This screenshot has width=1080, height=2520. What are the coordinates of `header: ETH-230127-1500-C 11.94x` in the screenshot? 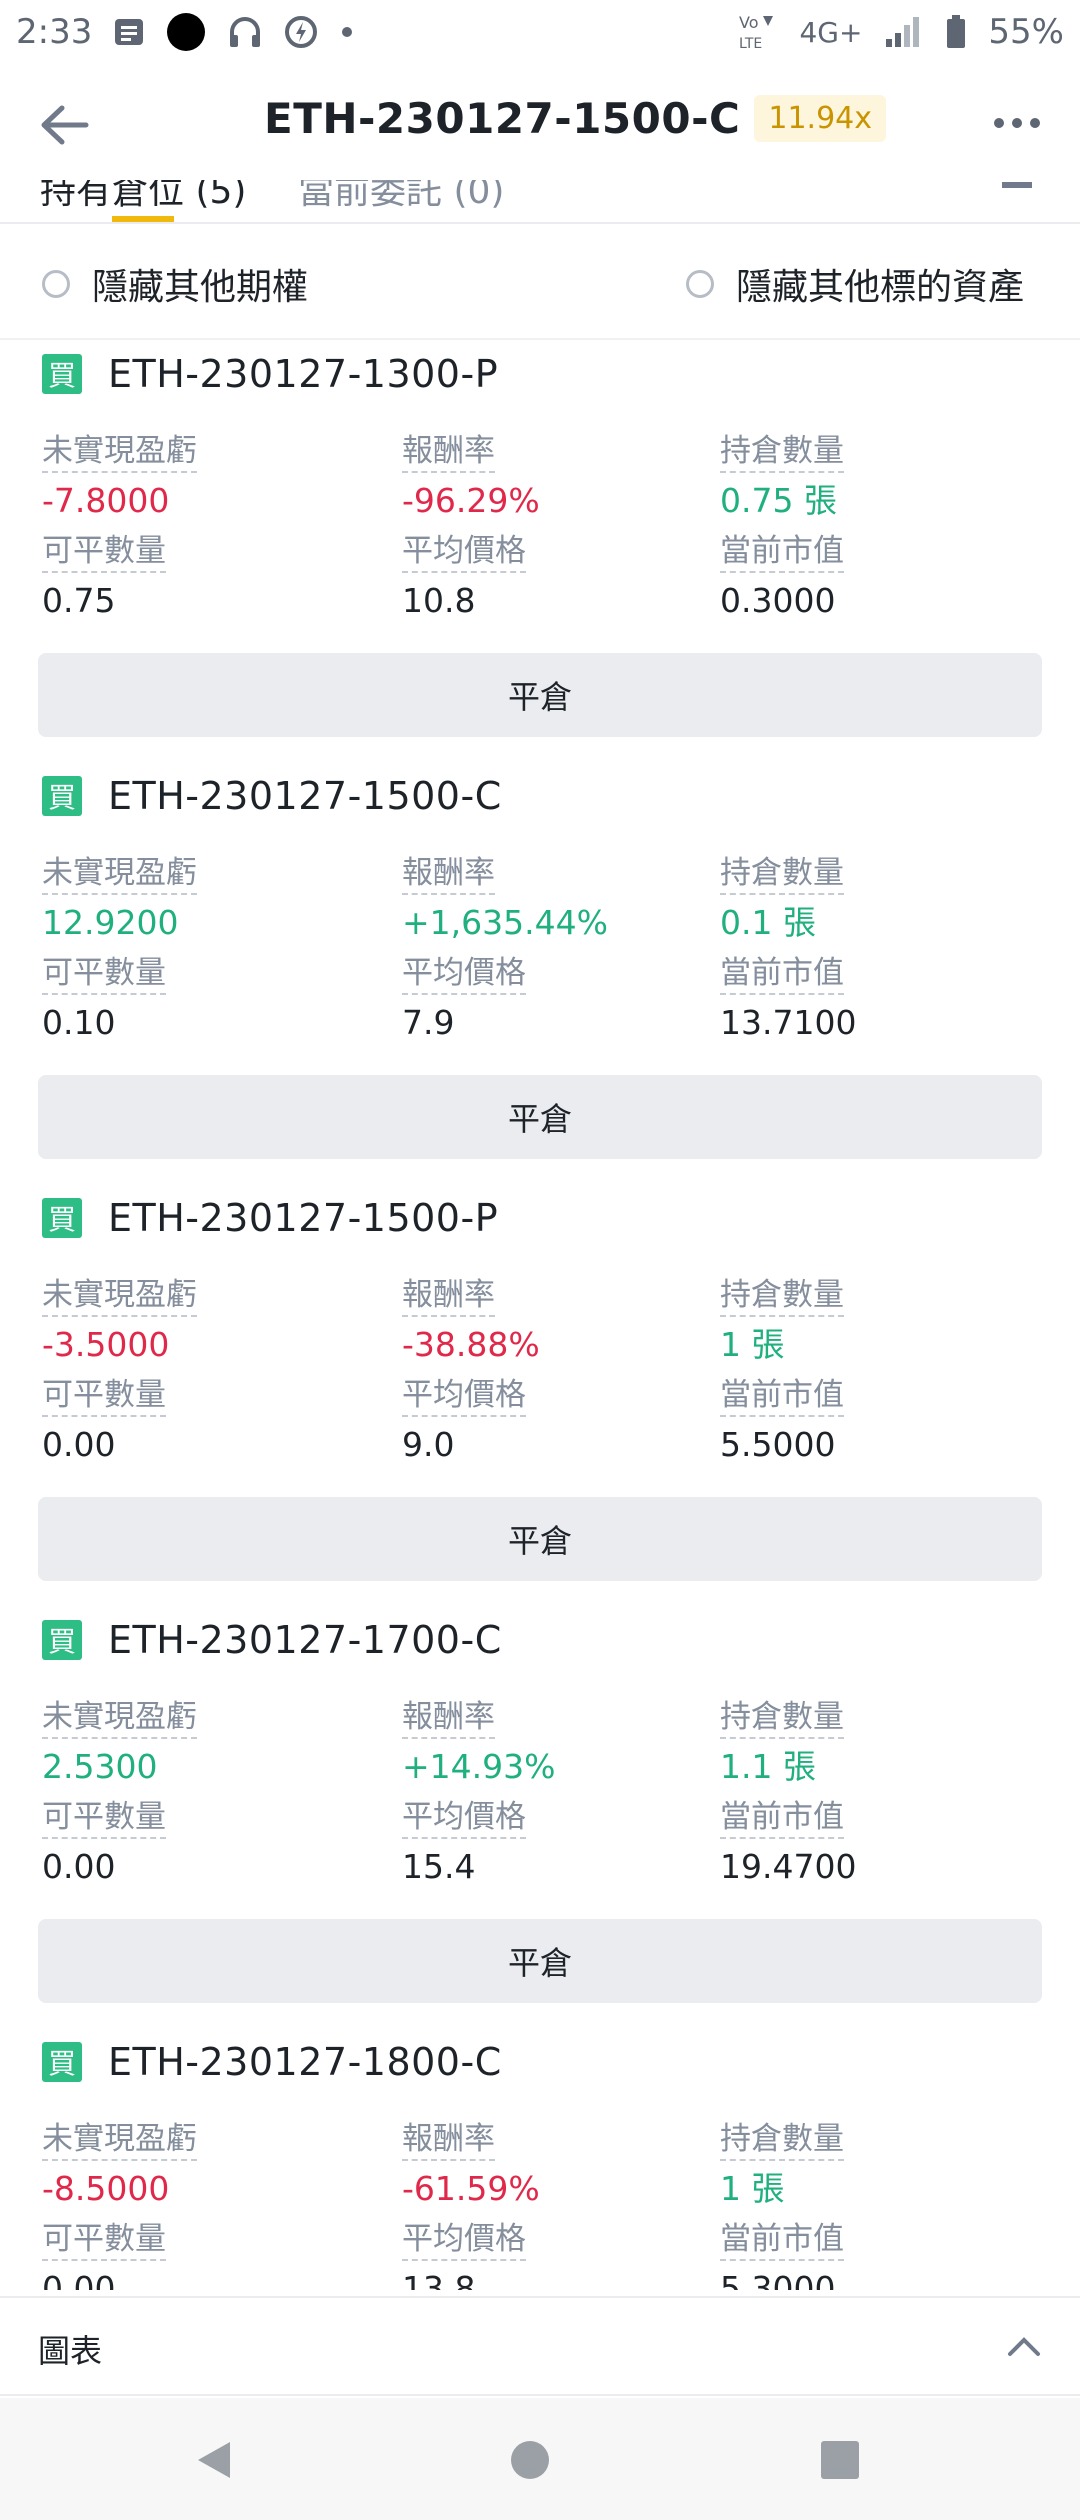 It's located at (540, 125).